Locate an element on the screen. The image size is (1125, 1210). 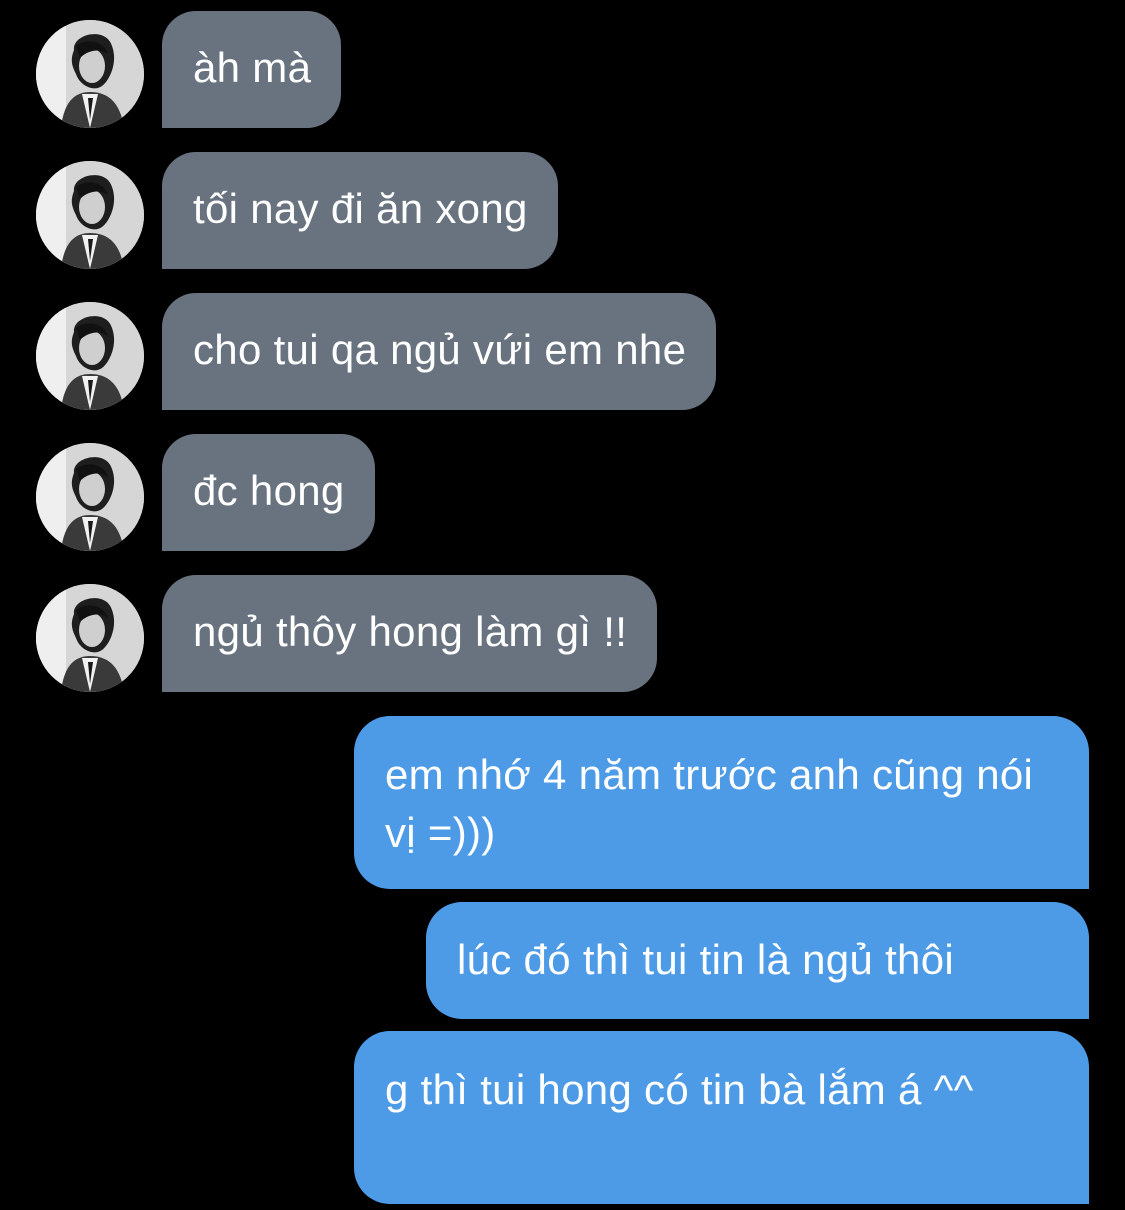
incoming-message-bubble: đc hong is located at coordinates (268, 492).